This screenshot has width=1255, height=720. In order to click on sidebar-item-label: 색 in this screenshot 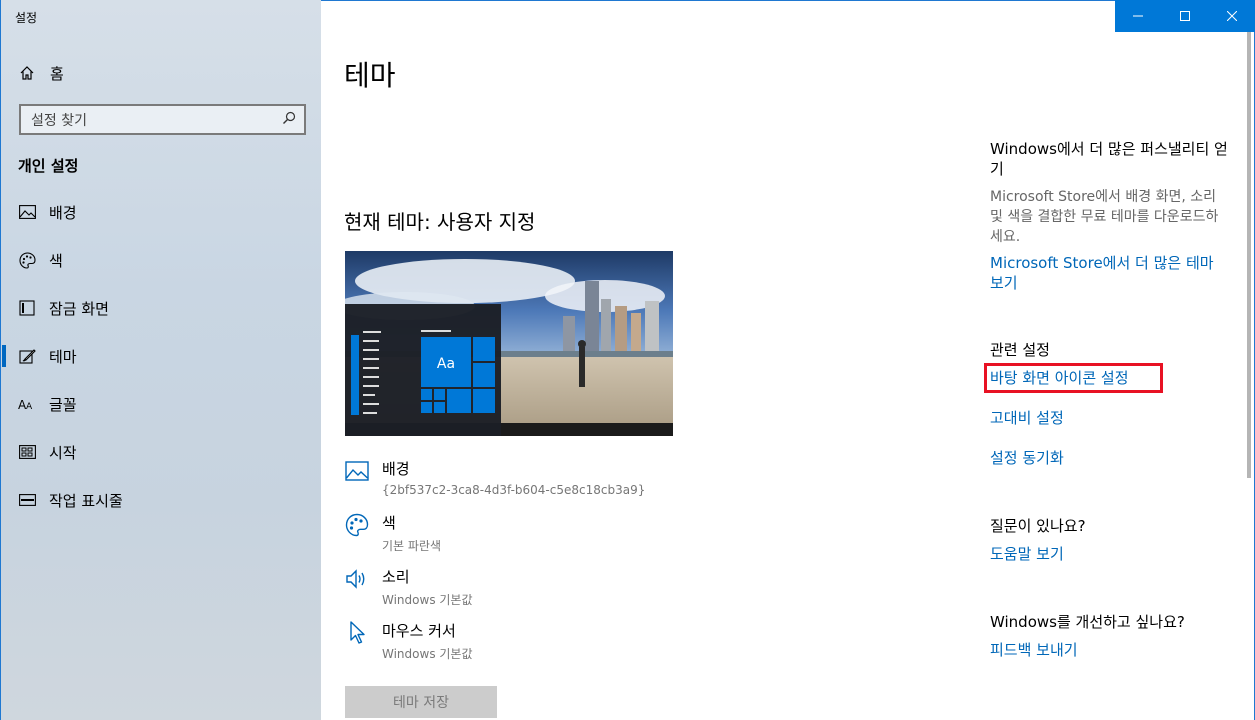, I will do `click(56, 260)`.